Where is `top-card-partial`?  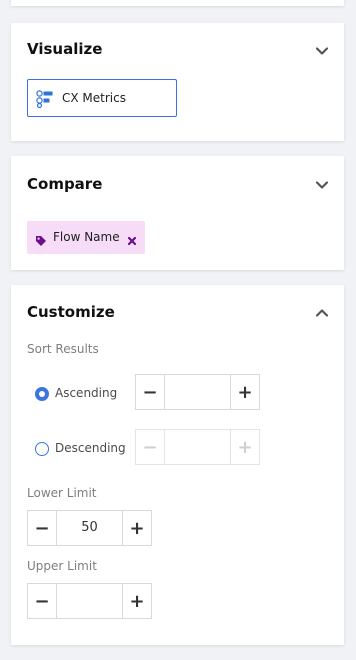
top-card-partial is located at coordinates (177, 3).